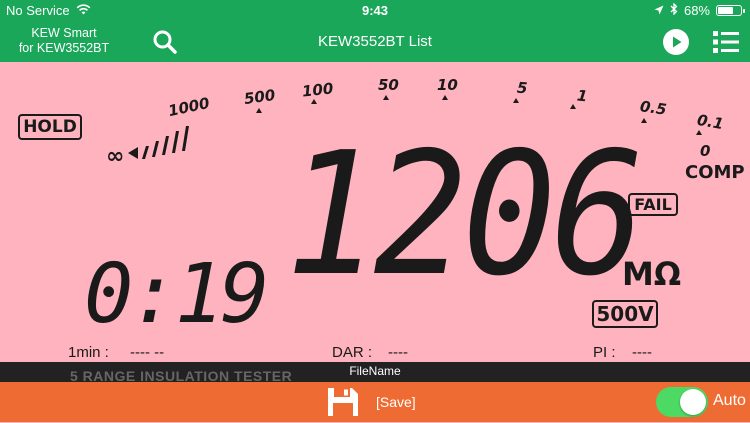  Describe the element at coordinates (176, 294) in the screenshot. I see `timer-display: 0:19` at that location.